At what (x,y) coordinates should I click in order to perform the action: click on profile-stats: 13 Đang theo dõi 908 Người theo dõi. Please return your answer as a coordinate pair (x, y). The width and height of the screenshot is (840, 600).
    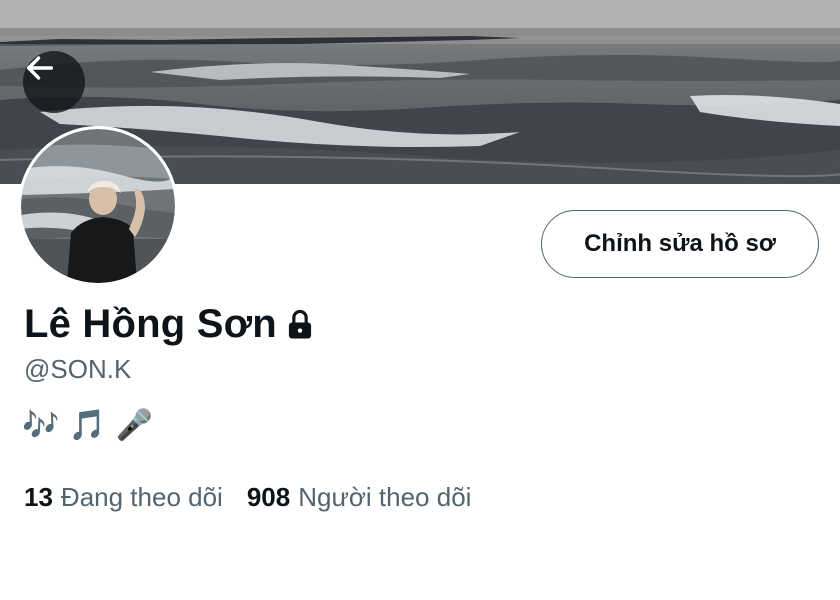
    Looking at the image, I should click on (259, 497).